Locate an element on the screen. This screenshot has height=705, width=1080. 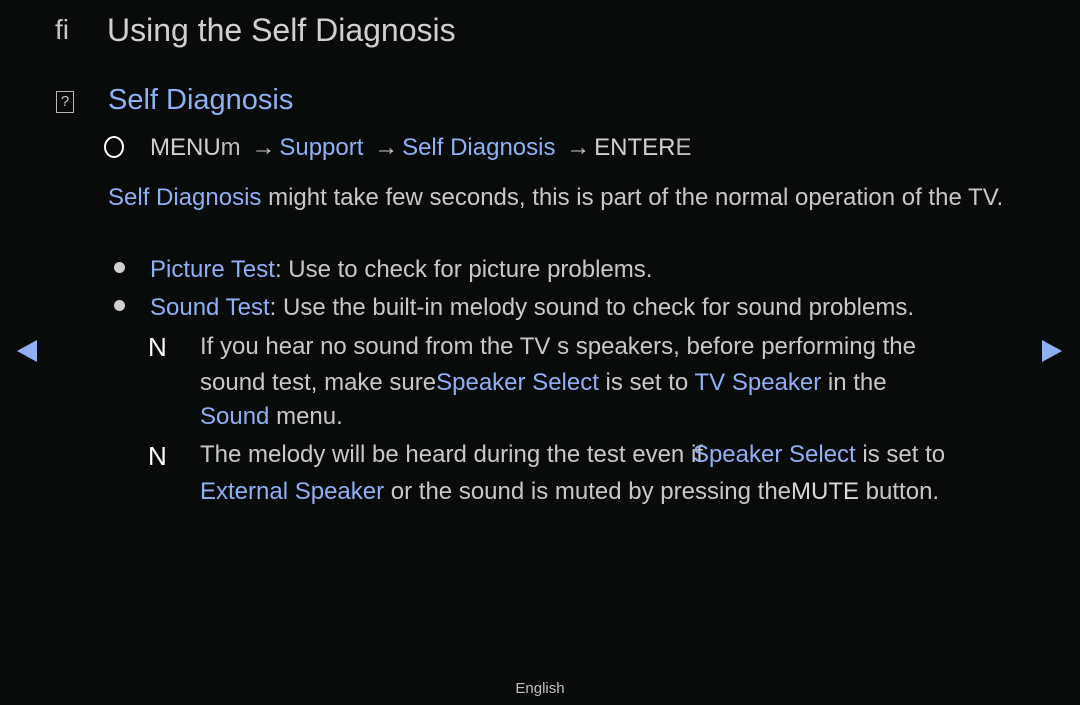
remote-button-icon is located at coordinates (114, 147).